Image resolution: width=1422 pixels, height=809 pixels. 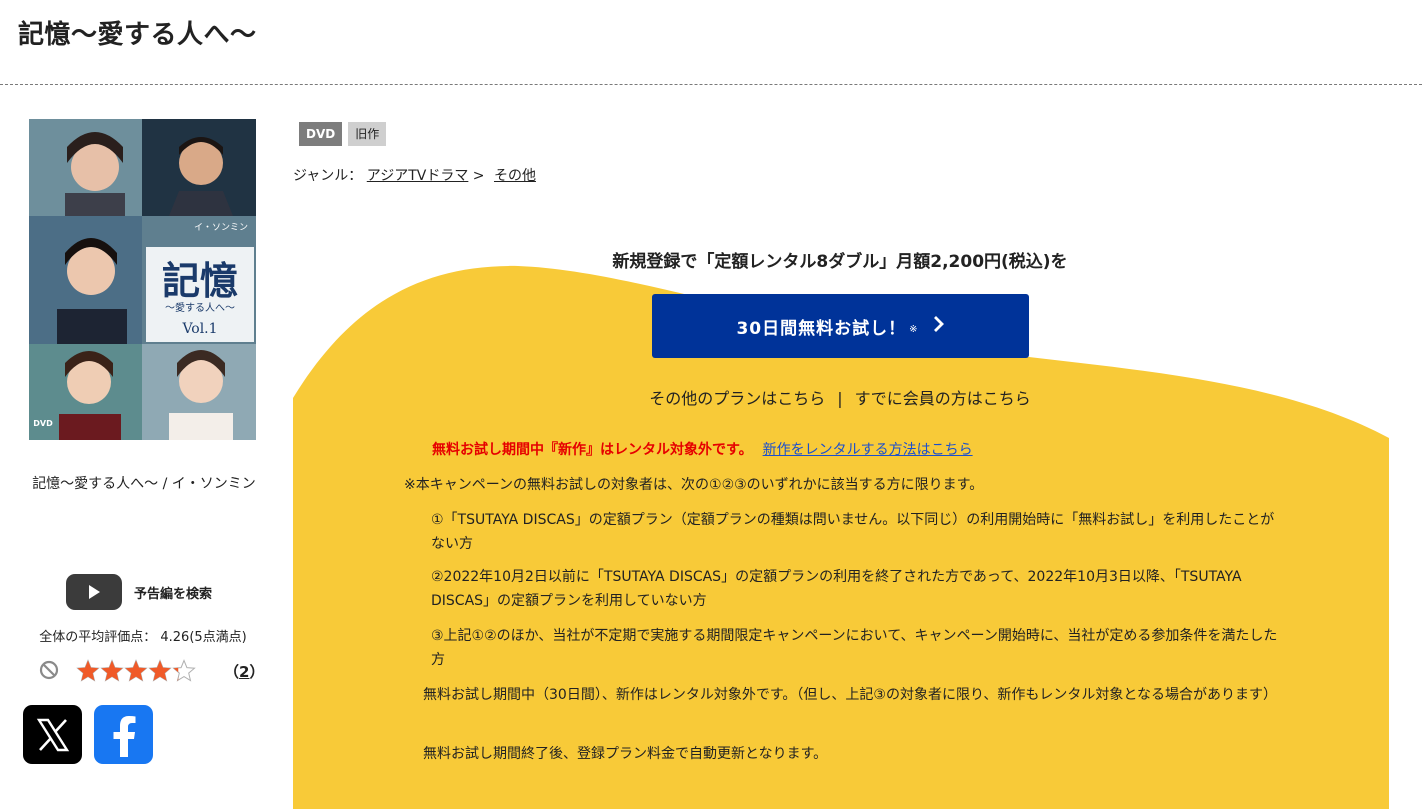 I want to click on genre-breadcrumb: ジャンル： アジアTVドラマ > その他, so click(x=414, y=175).